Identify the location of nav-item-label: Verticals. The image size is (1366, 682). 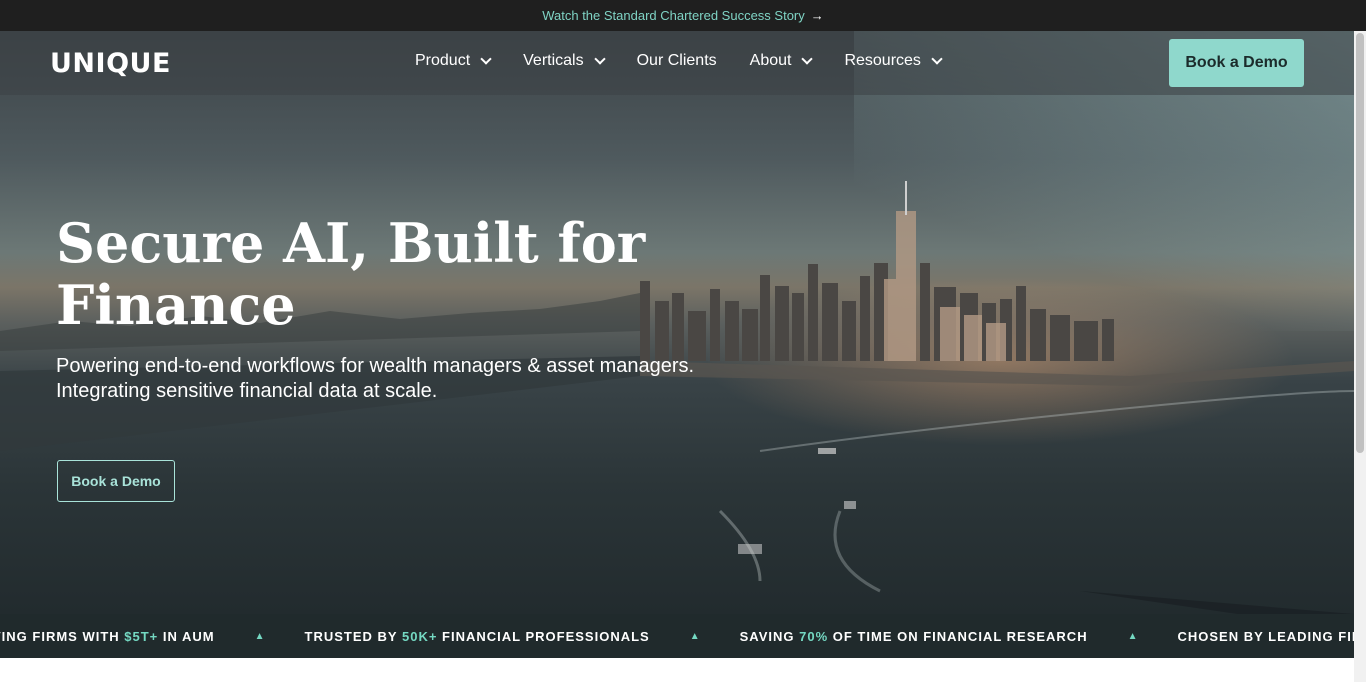
(553, 60).